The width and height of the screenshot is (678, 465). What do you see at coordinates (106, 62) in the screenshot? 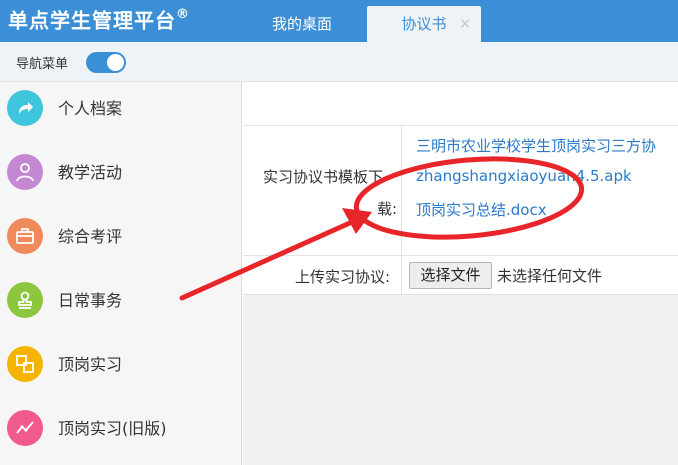
I see `nav-menu-toggle` at bounding box center [106, 62].